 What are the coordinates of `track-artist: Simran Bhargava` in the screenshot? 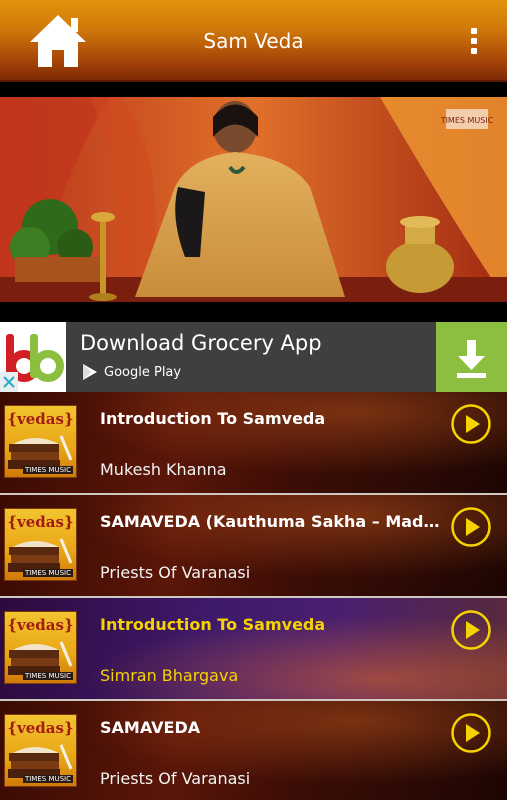 It's located at (169, 675).